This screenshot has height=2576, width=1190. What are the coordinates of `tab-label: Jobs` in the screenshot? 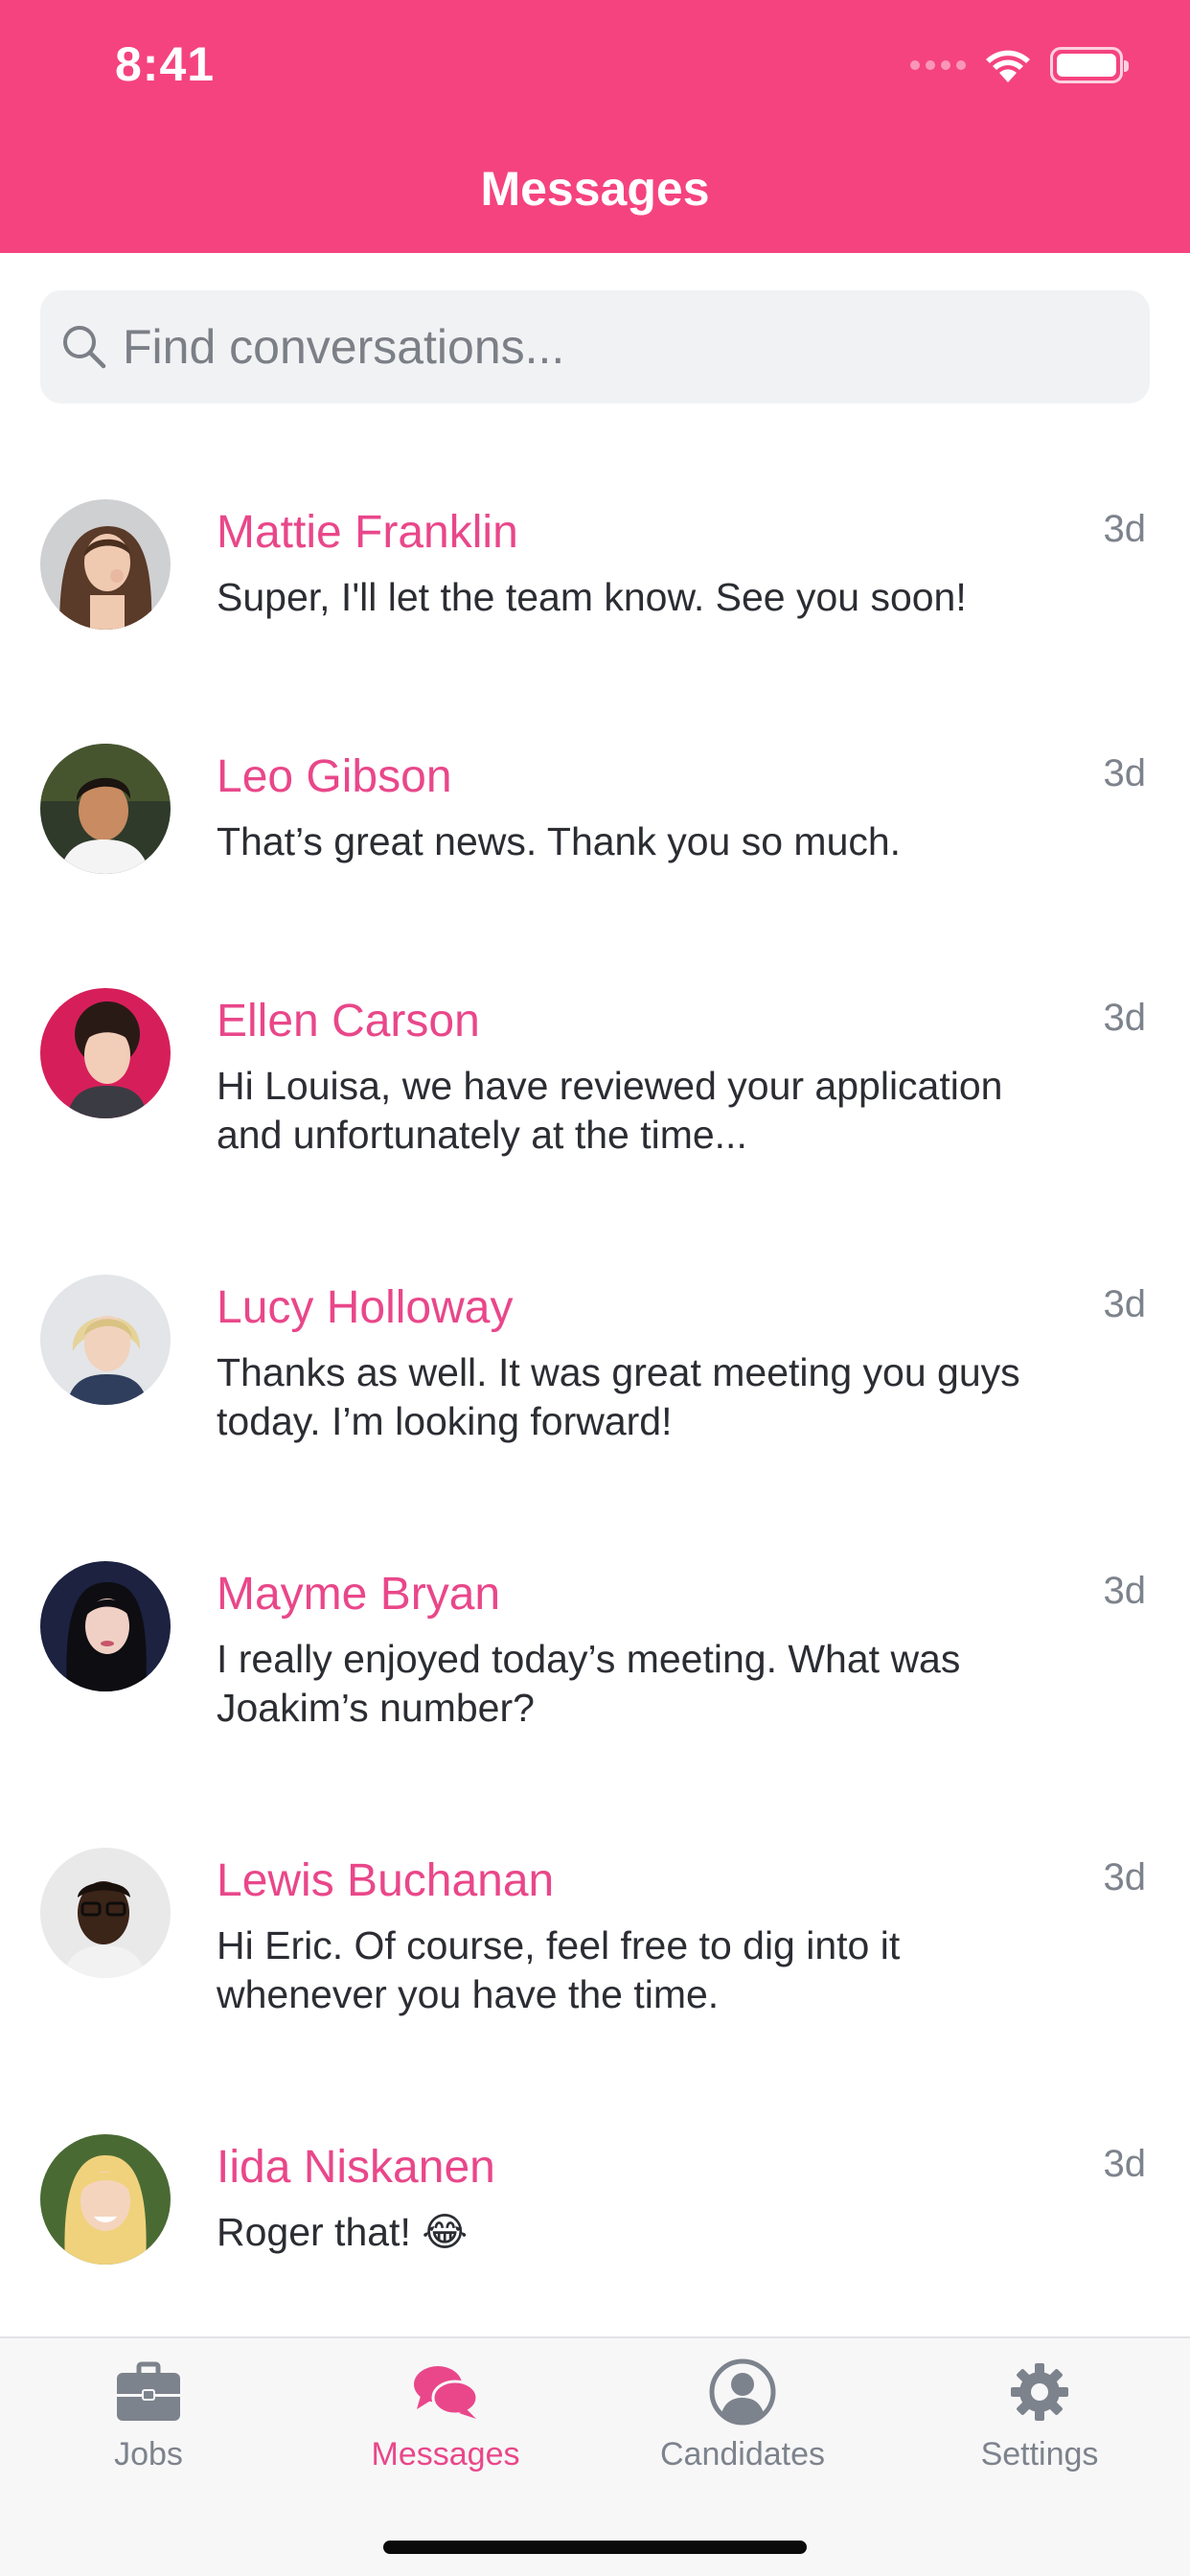 It's located at (148, 2454).